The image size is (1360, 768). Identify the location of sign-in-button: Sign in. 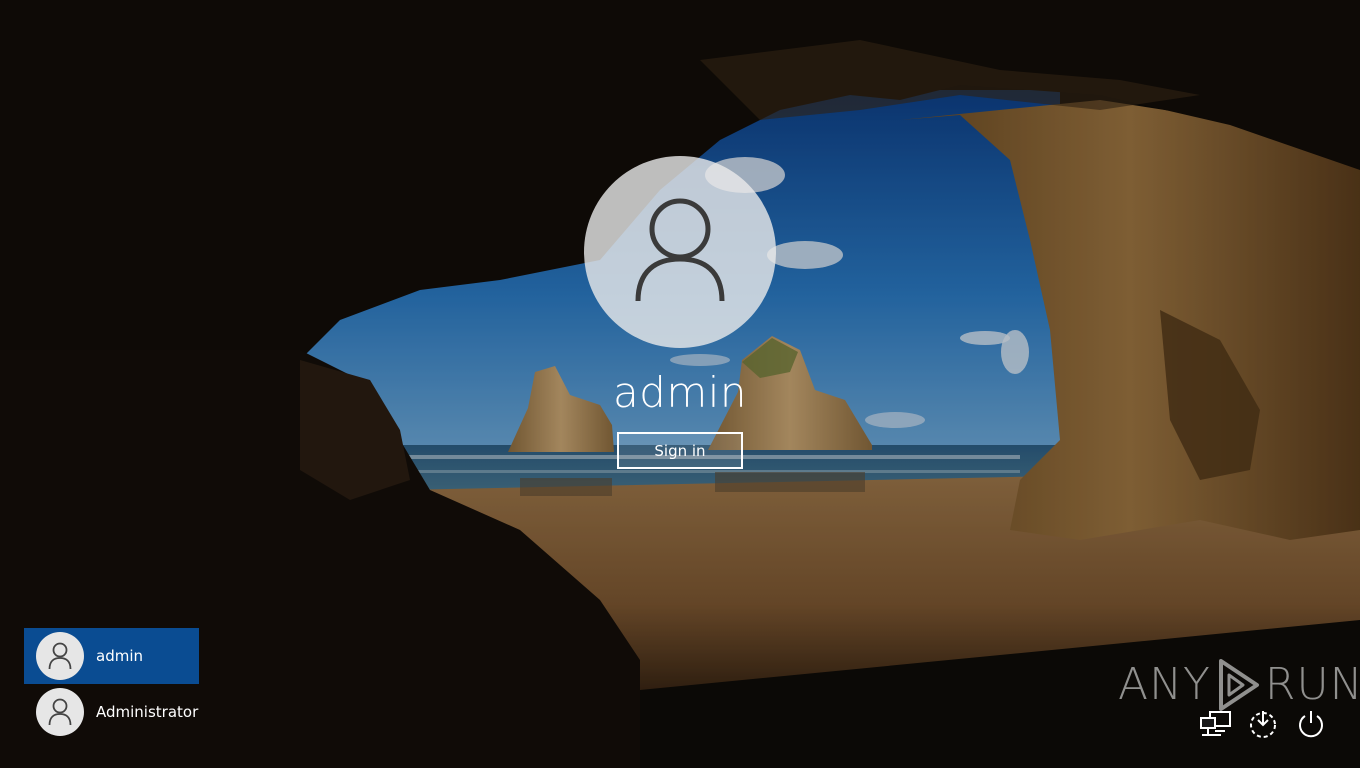
(680, 450).